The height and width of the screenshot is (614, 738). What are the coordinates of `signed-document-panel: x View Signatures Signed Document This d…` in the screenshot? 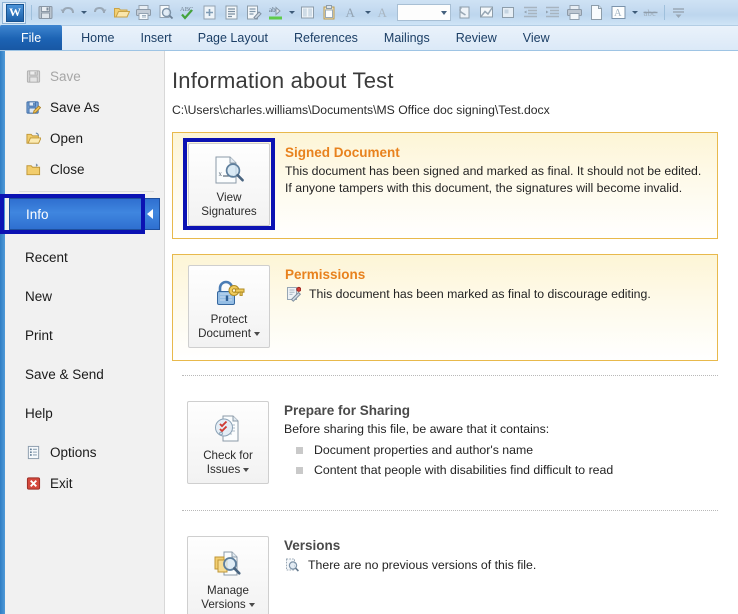 It's located at (445, 185).